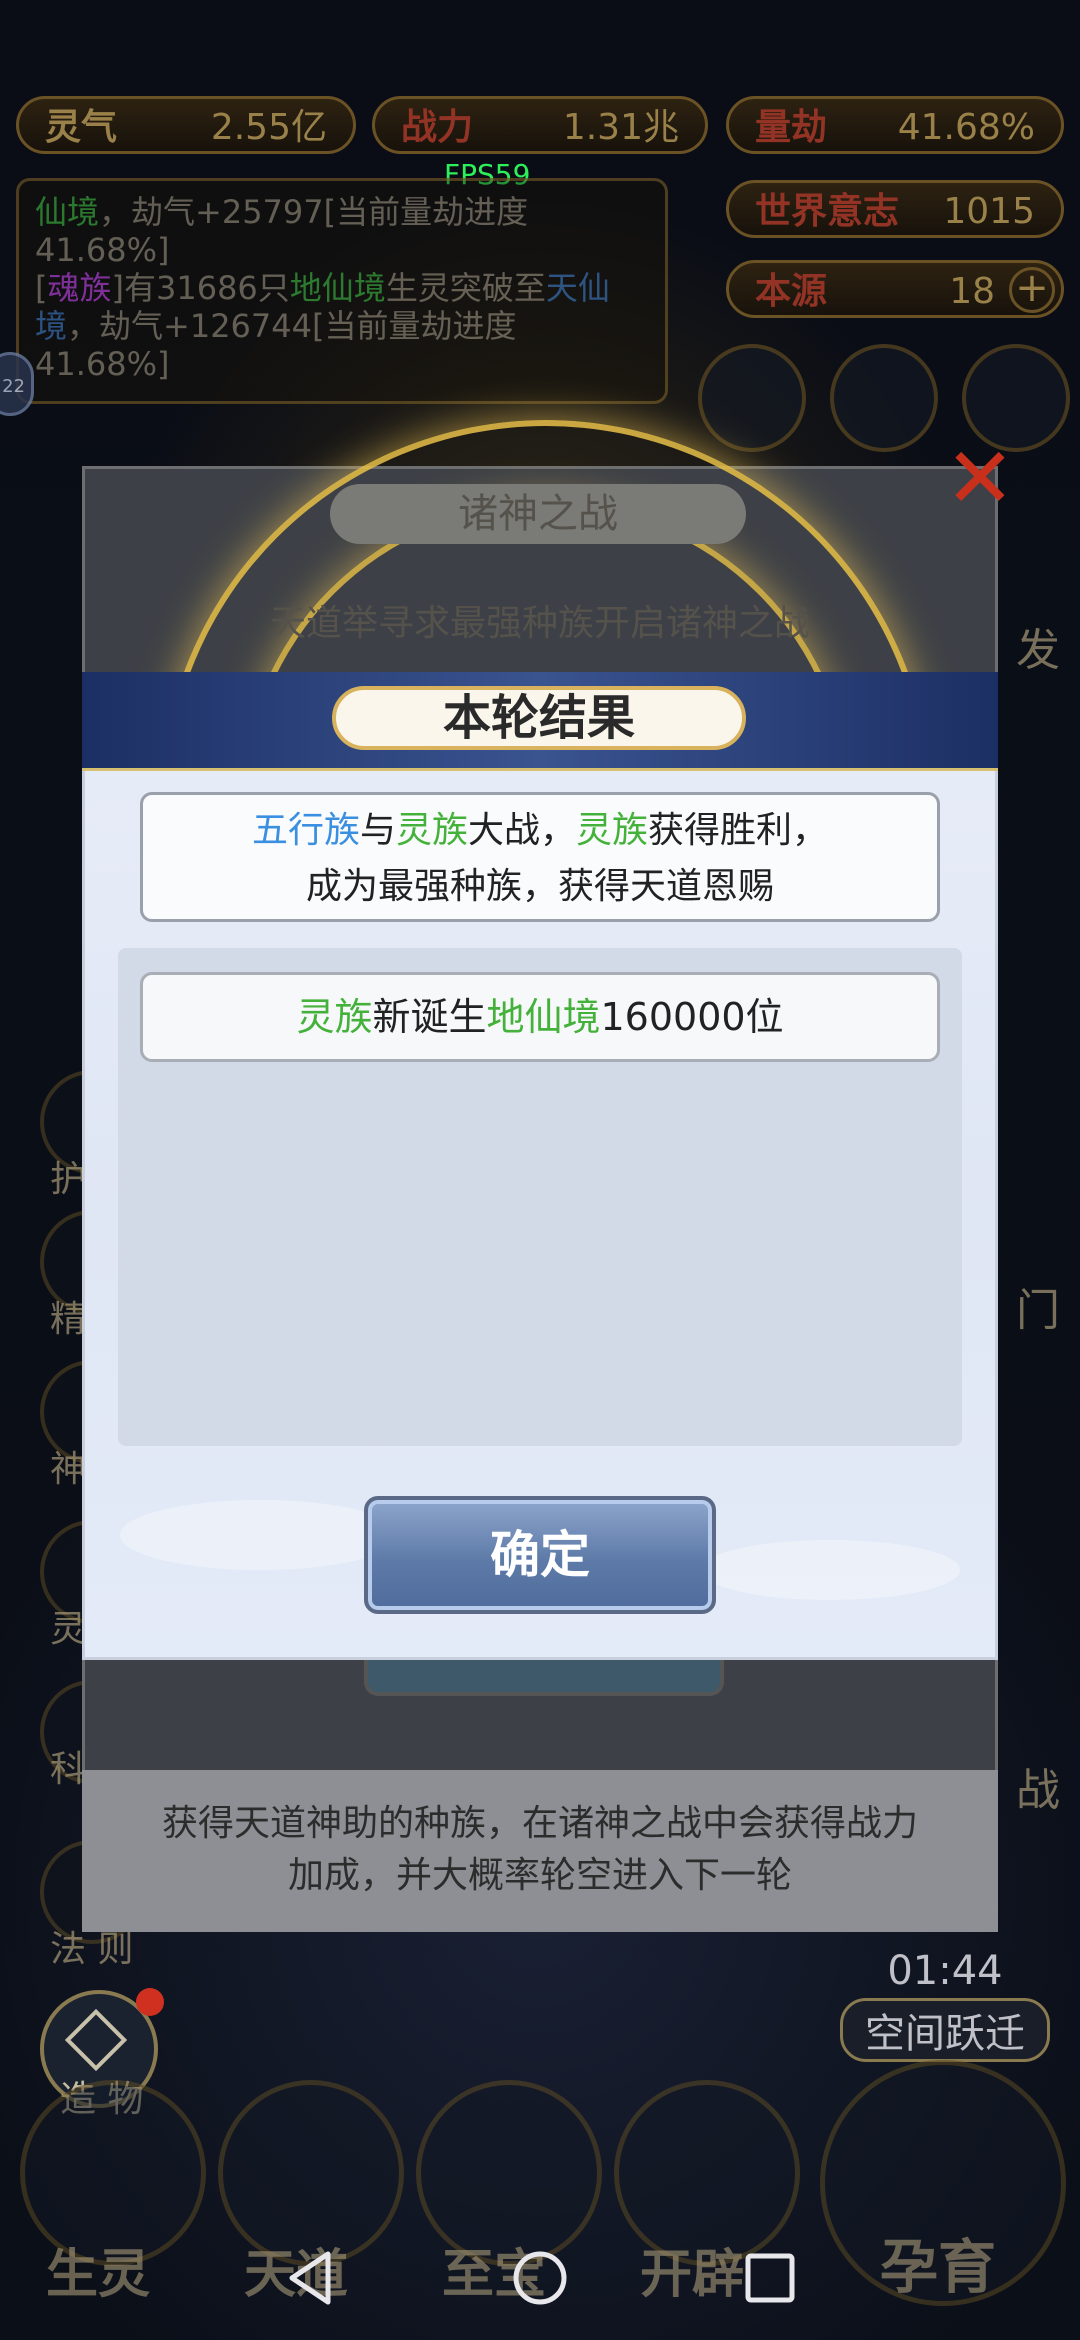 Image resolution: width=1080 pixels, height=2340 pixels. Describe the element at coordinates (282, 231) in the screenshot. I see `log-line: 仙境，劫气+25797[当前量劫进度41.68%]` at that location.